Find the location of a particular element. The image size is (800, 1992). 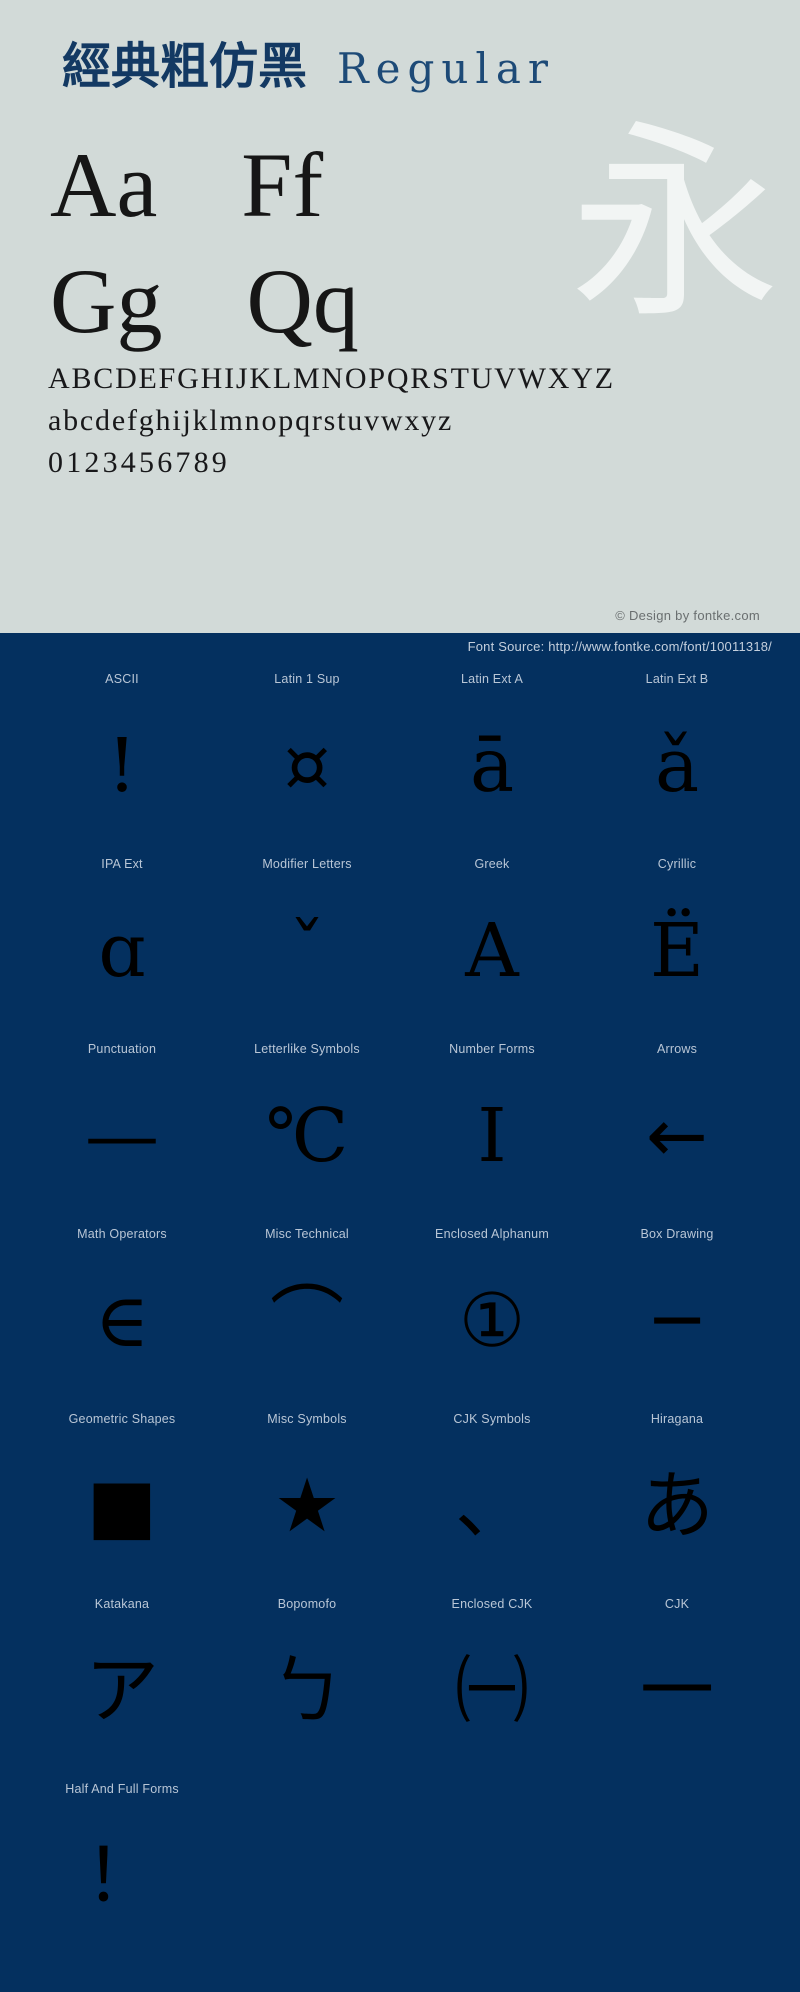

block-glyph: ㈠ is located at coordinates (492, 1690).